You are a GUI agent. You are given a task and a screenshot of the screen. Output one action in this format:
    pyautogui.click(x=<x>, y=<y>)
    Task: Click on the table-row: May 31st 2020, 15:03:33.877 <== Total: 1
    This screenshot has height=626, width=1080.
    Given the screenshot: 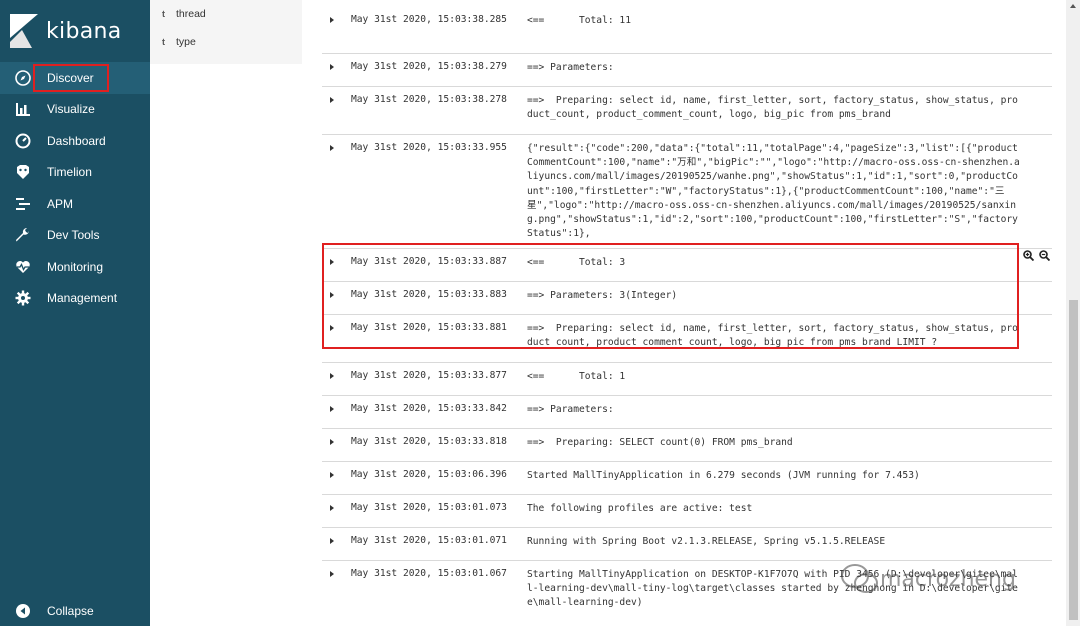 What is the action you would take?
    pyautogui.click(x=687, y=379)
    